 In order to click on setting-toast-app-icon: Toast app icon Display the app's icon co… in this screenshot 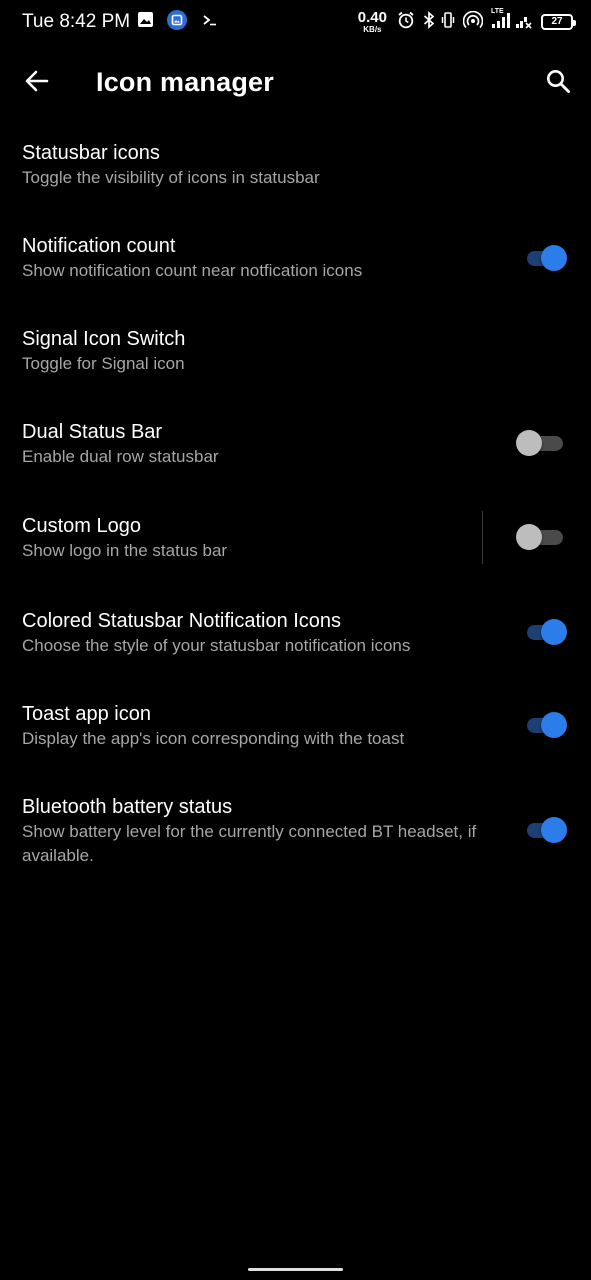, I will do `click(295, 726)`.